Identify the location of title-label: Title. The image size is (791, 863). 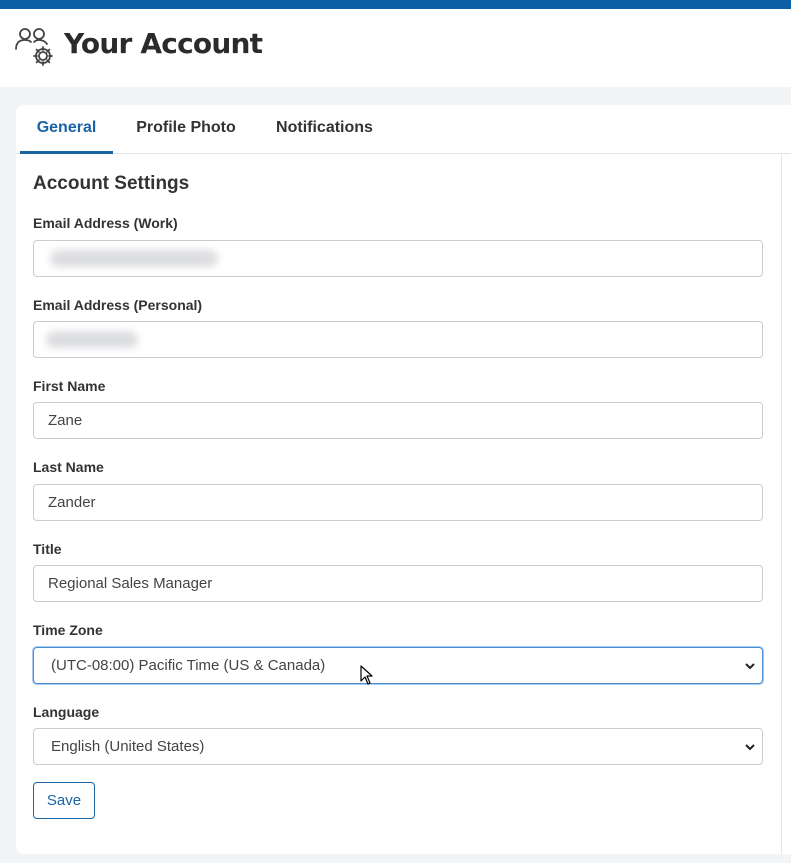
(47, 549).